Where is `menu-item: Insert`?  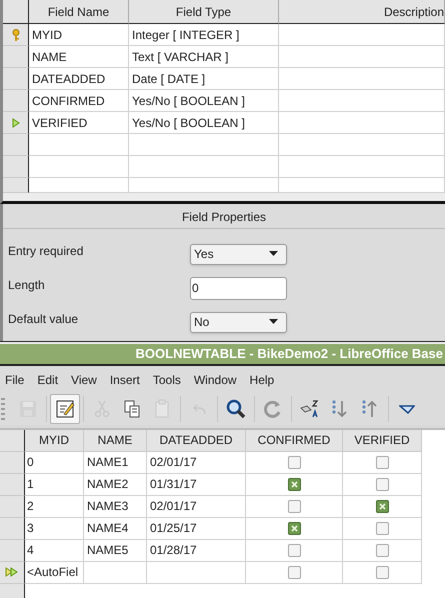 menu-item: Insert is located at coordinates (125, 379).